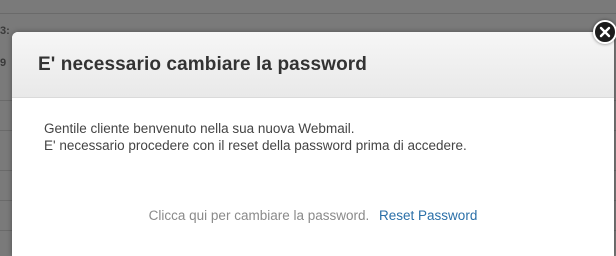  Describe the element at coordinates (428, 215) in the screenshot. I see `reset-password-link: Reset Password` at that location.